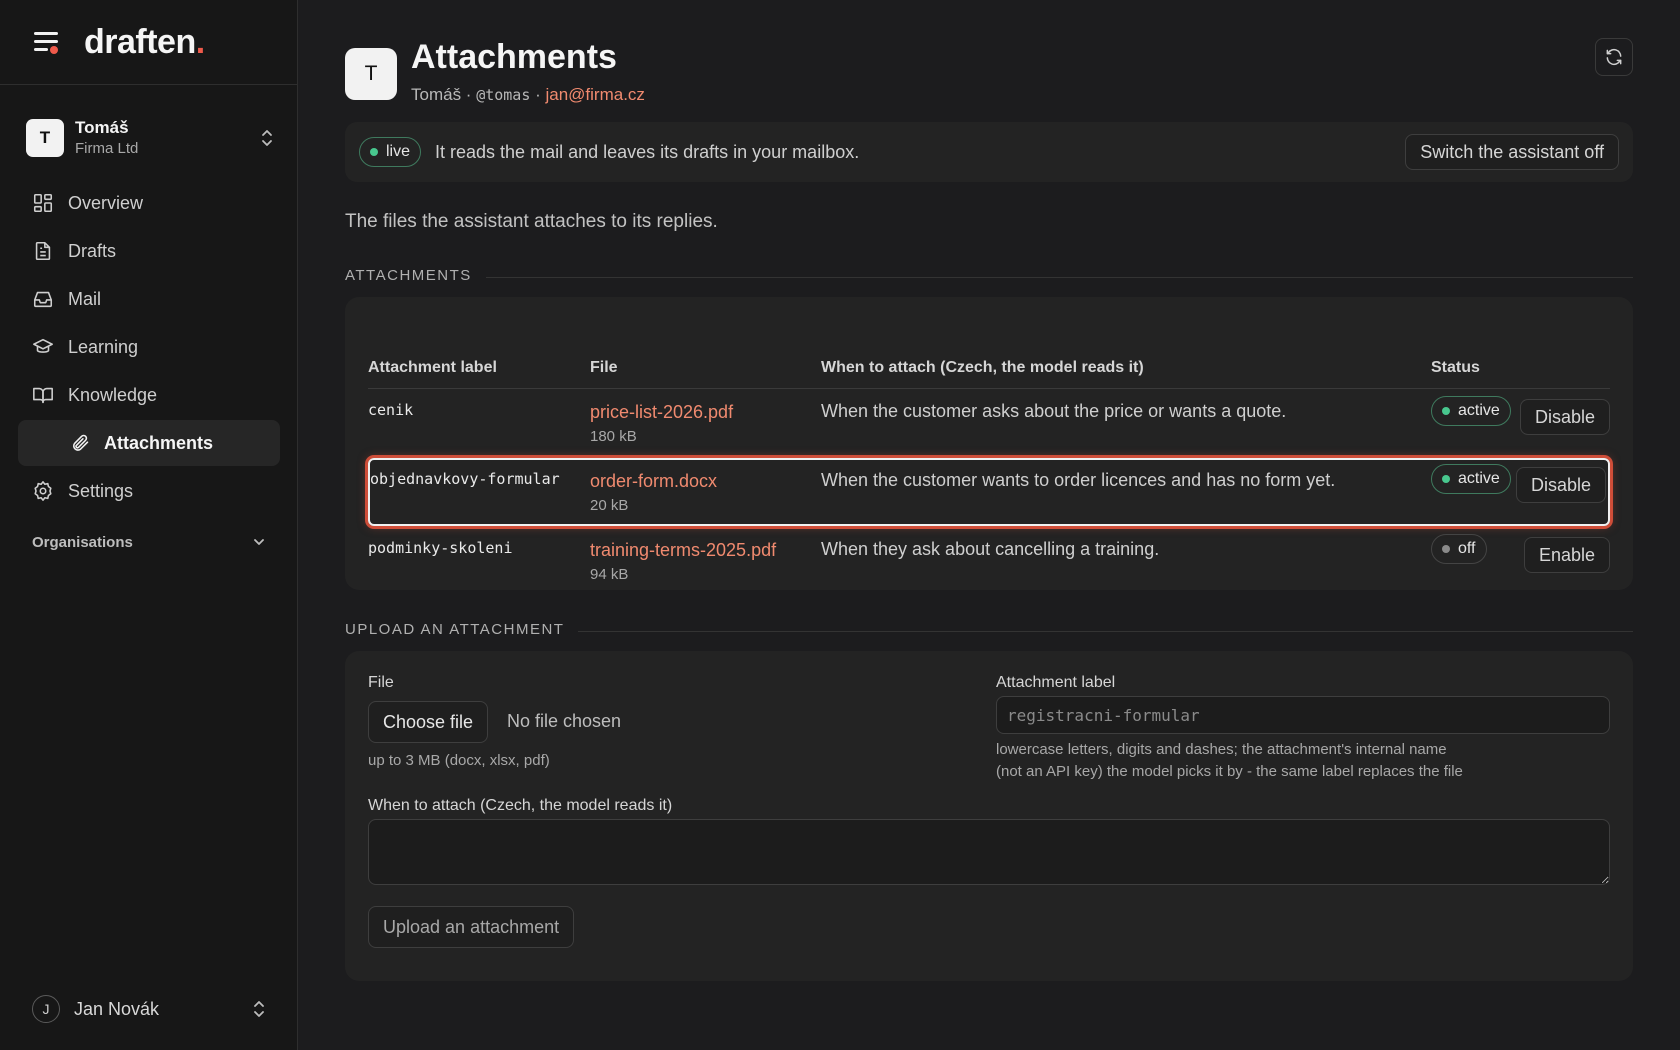 This screenshot has height=1050, width=1680. Describe the element at coordinates (92, 250) in the screenshot. I see `sidebar-item-label: Drafts` at that location.